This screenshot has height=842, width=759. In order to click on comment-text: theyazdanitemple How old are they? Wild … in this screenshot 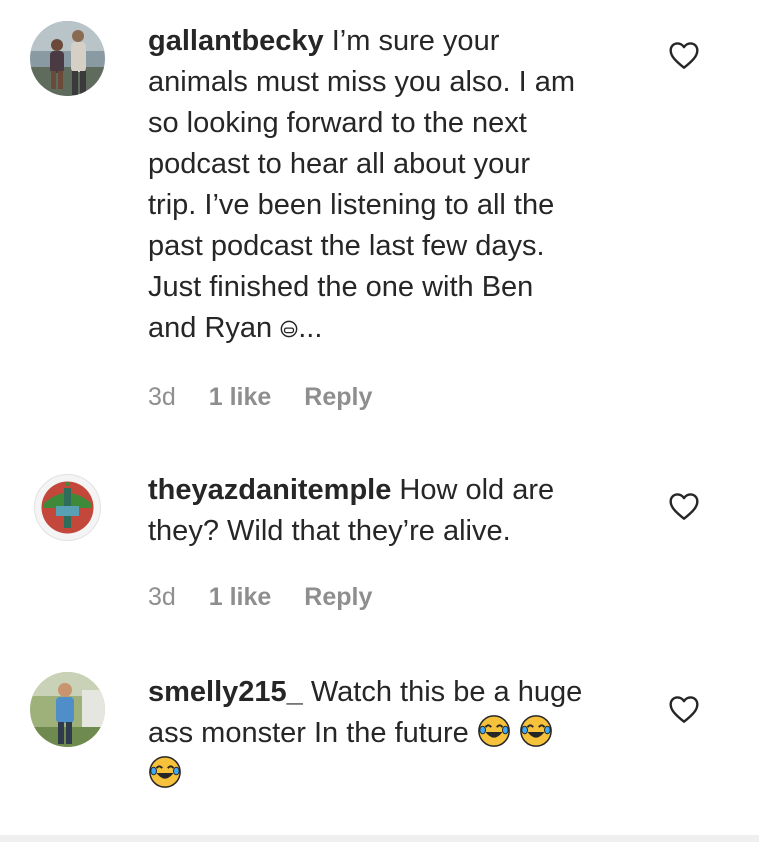, I will do `click(388, 511)`.